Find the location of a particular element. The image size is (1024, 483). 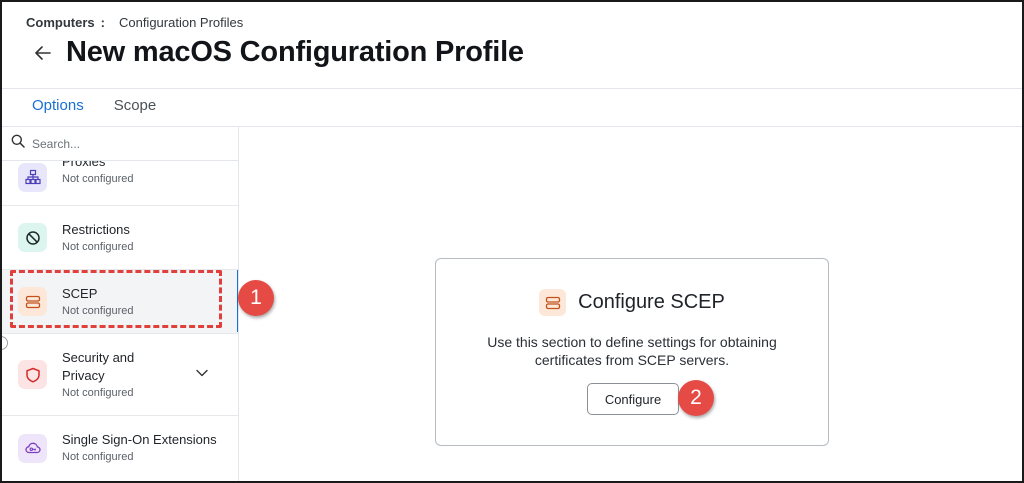

network-hierarchy-icon is located at coordinates (32, 177).